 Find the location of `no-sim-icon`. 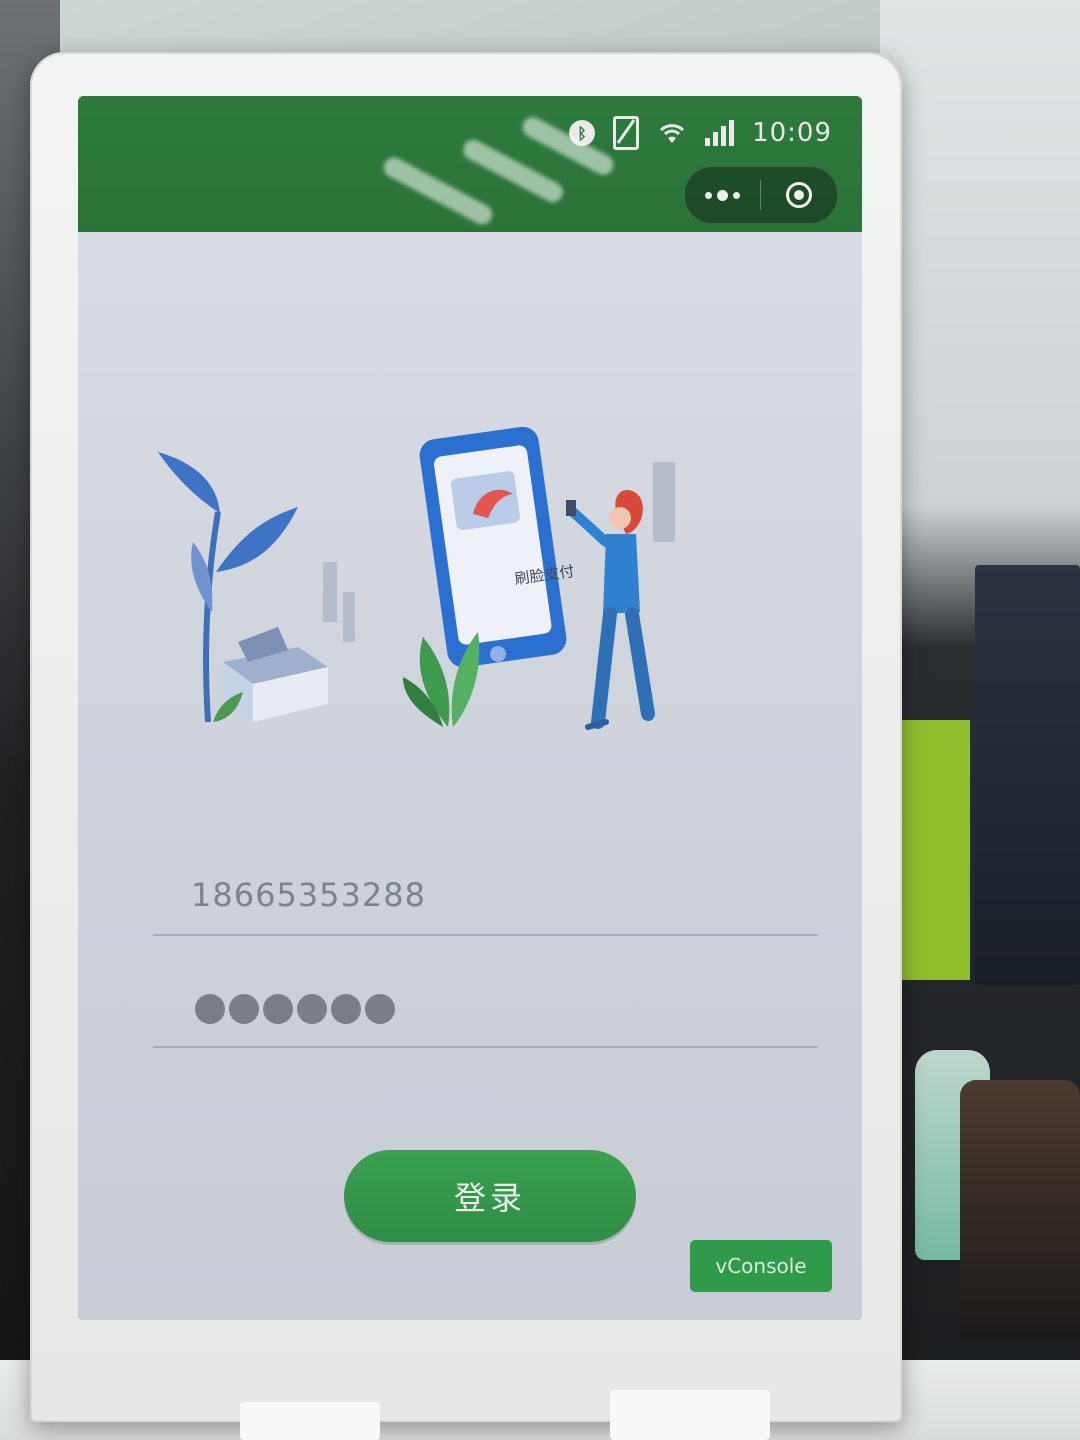

no-sim-icon is located at coordinates (626, 133).